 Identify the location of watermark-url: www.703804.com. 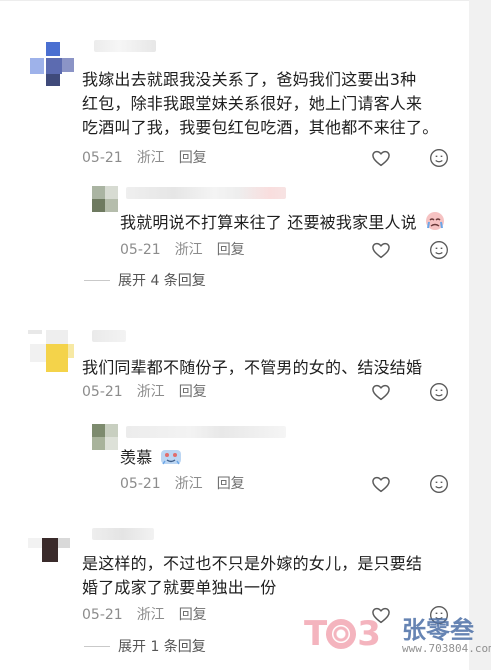
(446, 648).